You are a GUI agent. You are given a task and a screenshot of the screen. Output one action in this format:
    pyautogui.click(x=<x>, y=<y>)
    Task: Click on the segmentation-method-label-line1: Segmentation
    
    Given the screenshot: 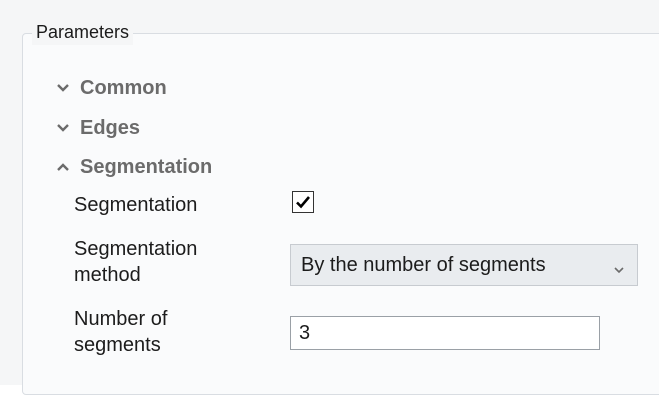 What is the action you would take?
    pyautogui.click(x=136, y=249)
    